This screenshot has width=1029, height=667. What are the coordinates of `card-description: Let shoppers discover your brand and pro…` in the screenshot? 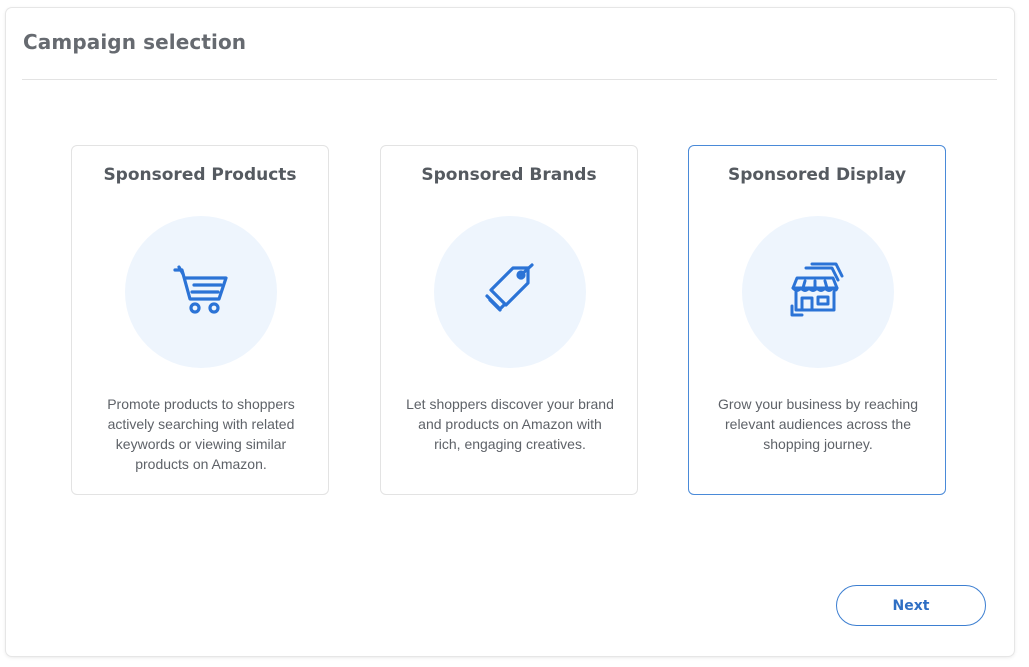 It's located at (510, 424).